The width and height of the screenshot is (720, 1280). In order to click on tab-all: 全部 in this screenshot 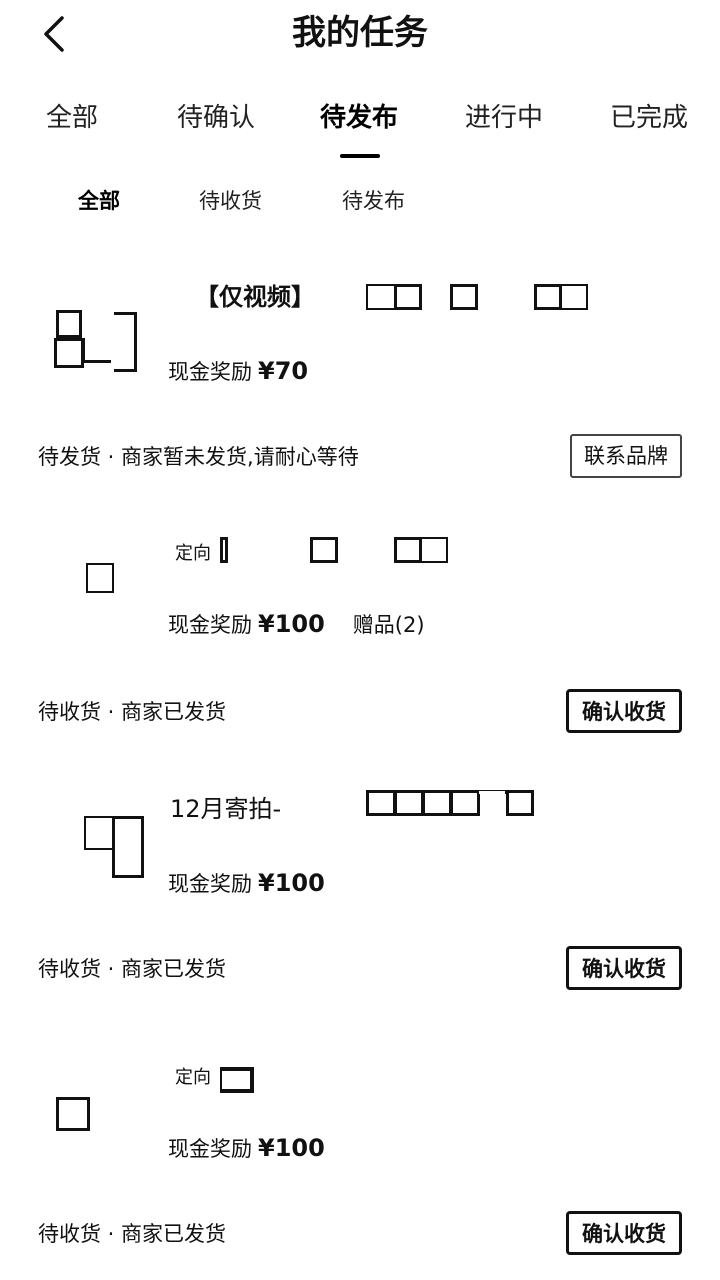, I will do `click(72, 118)`.